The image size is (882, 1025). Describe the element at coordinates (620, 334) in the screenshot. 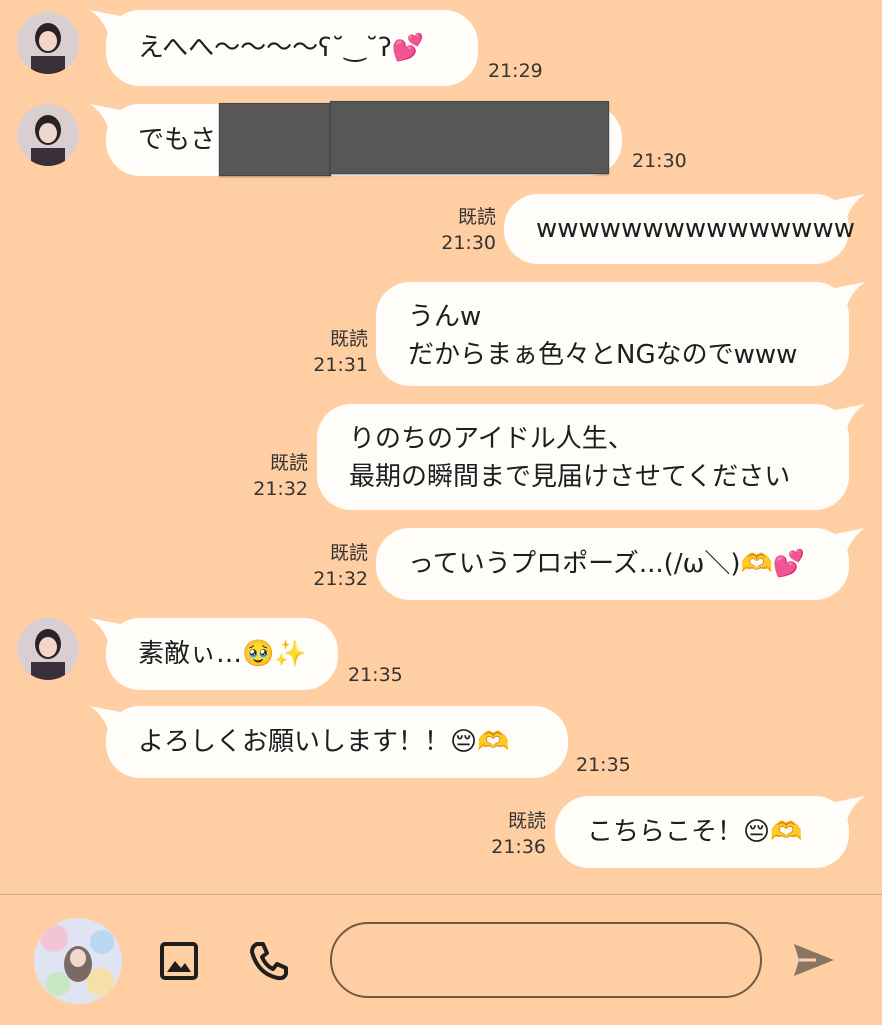

I see `message-bubble: うんw だからまぁ色々とNGなのでwww` at that location.